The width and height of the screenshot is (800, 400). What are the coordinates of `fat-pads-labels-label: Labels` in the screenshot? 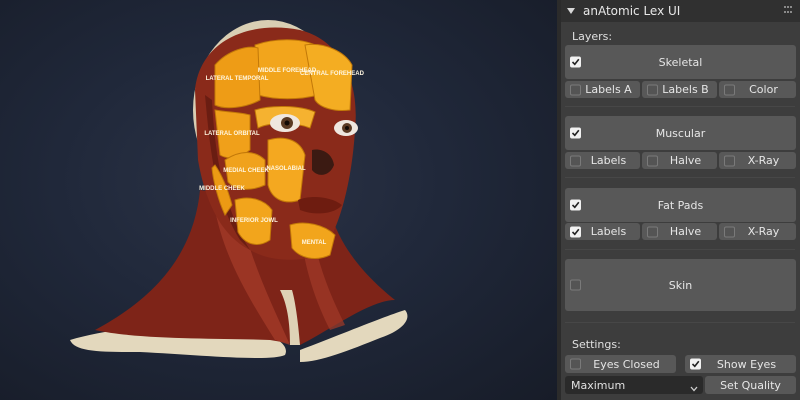 It's located at (608, 231).